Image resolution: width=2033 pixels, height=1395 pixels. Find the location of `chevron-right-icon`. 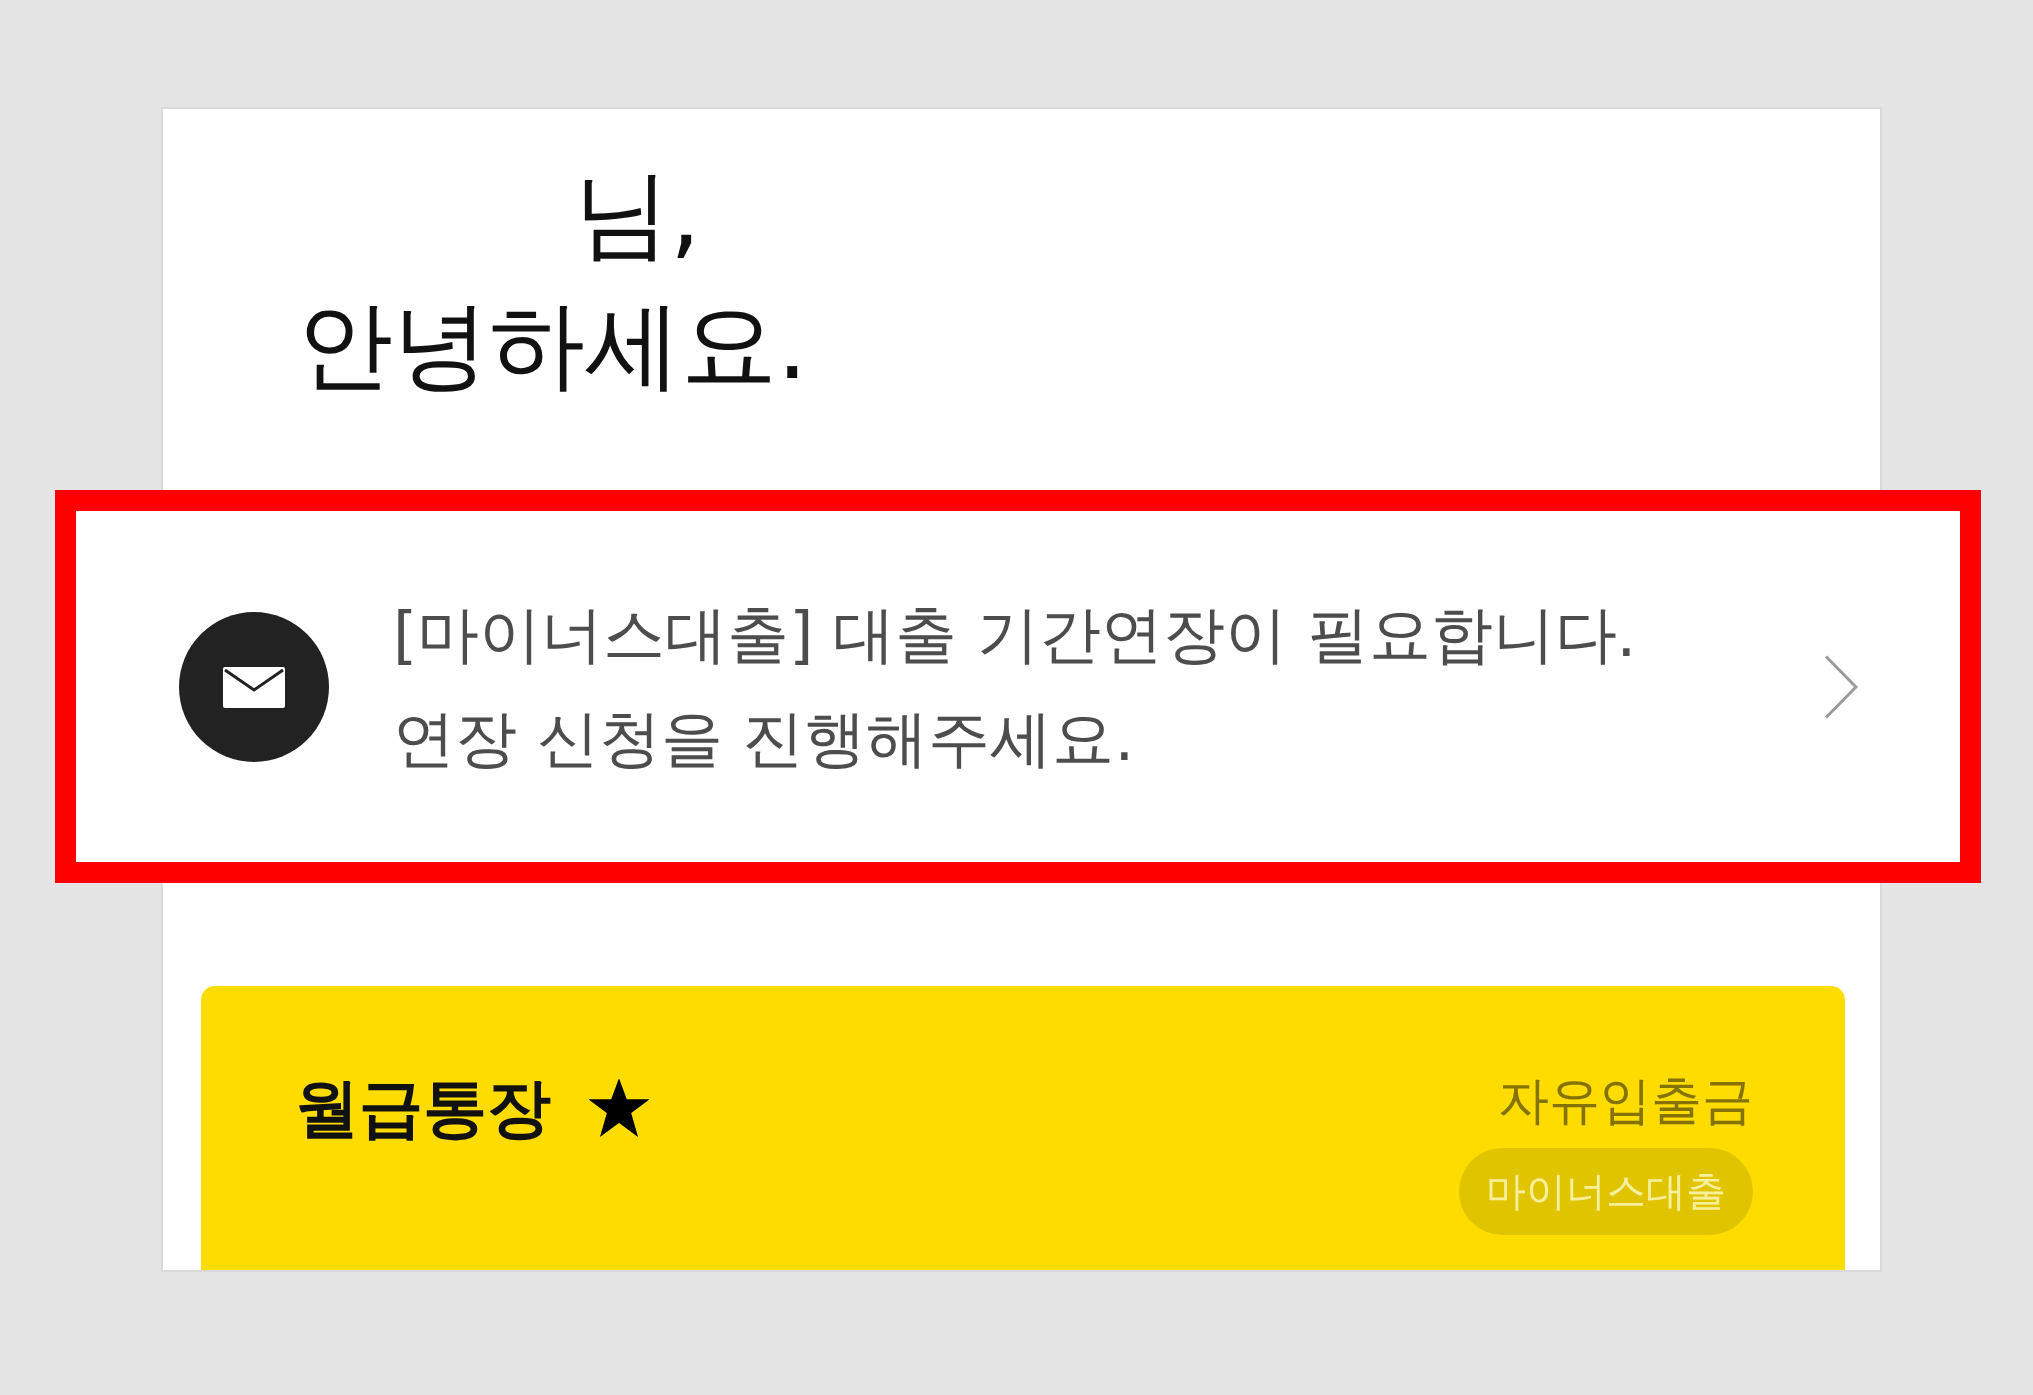

chevron-right-icon is located at coordinates (1841, 686).